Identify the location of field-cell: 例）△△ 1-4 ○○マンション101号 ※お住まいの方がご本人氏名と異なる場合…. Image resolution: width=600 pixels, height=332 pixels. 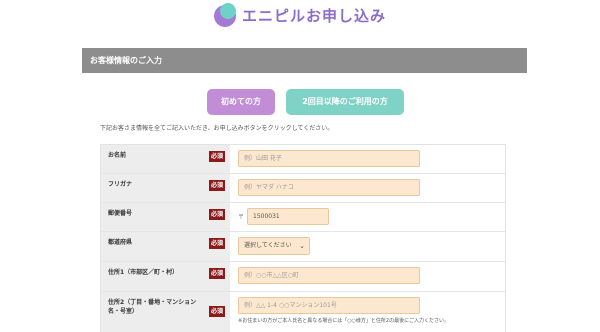
(367, 312).